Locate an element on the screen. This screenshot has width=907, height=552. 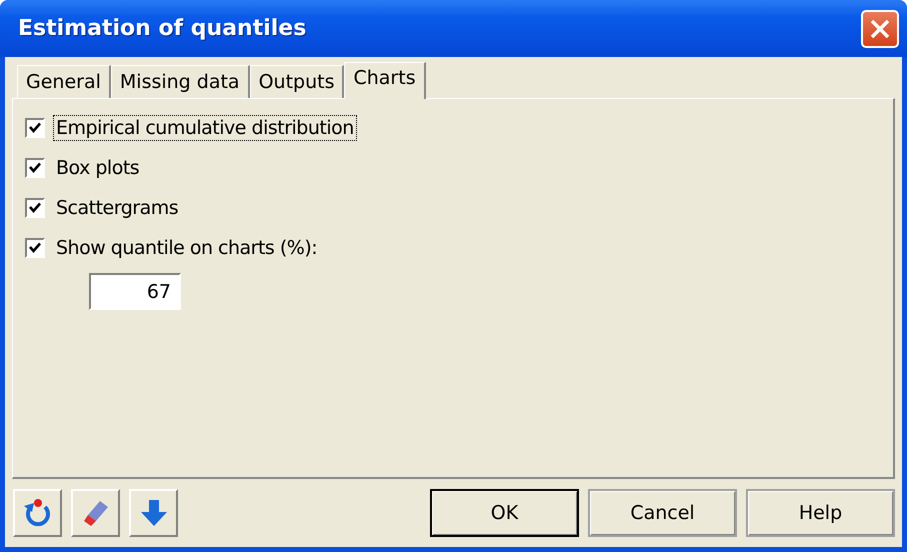
tab: General is located at coordinates (64, 81).